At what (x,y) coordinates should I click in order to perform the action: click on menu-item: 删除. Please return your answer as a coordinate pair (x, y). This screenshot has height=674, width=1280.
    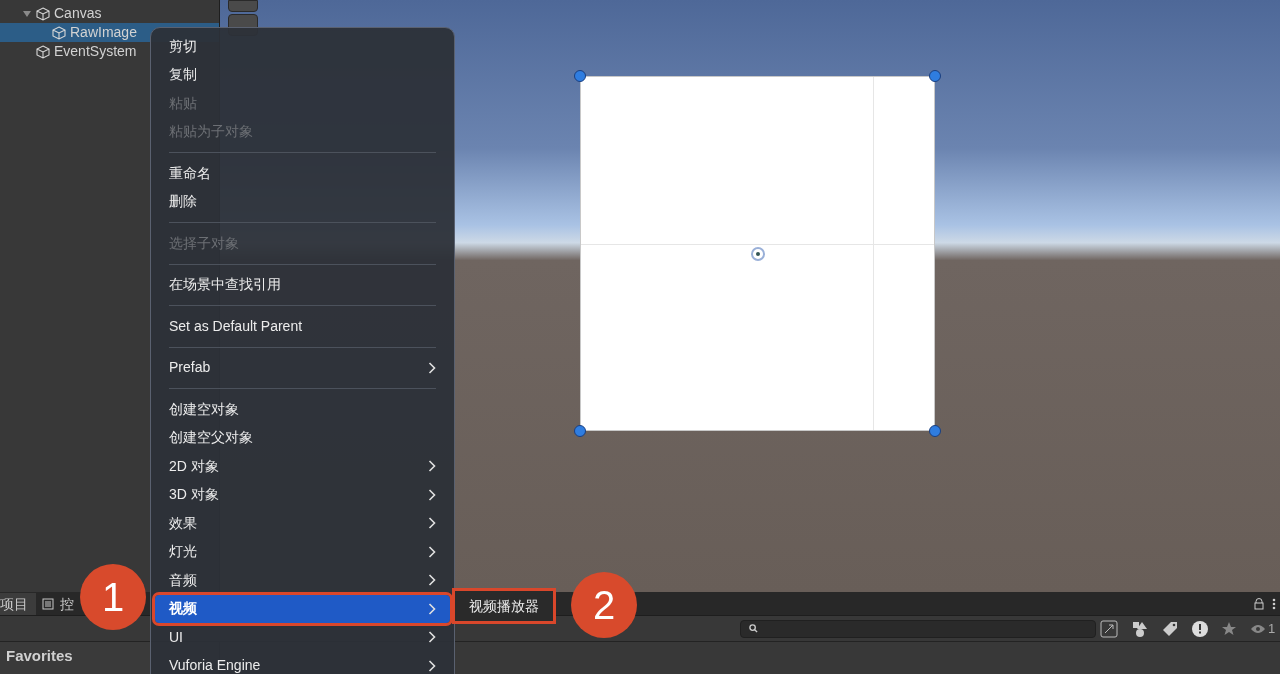
    Looking at the image, I should click on (302, 201).